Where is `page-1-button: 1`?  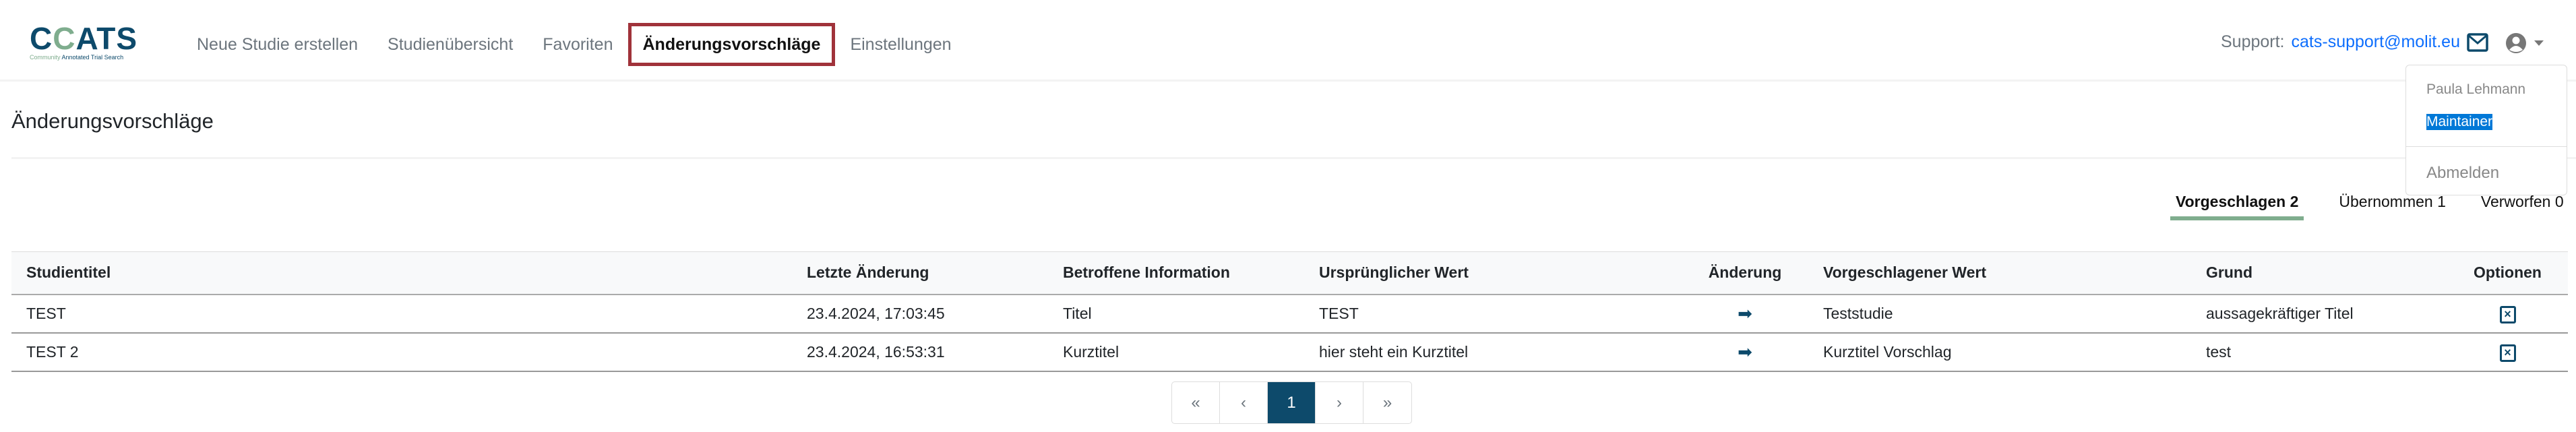
page-1-button: 1 is located at coordinates (1292, 402).